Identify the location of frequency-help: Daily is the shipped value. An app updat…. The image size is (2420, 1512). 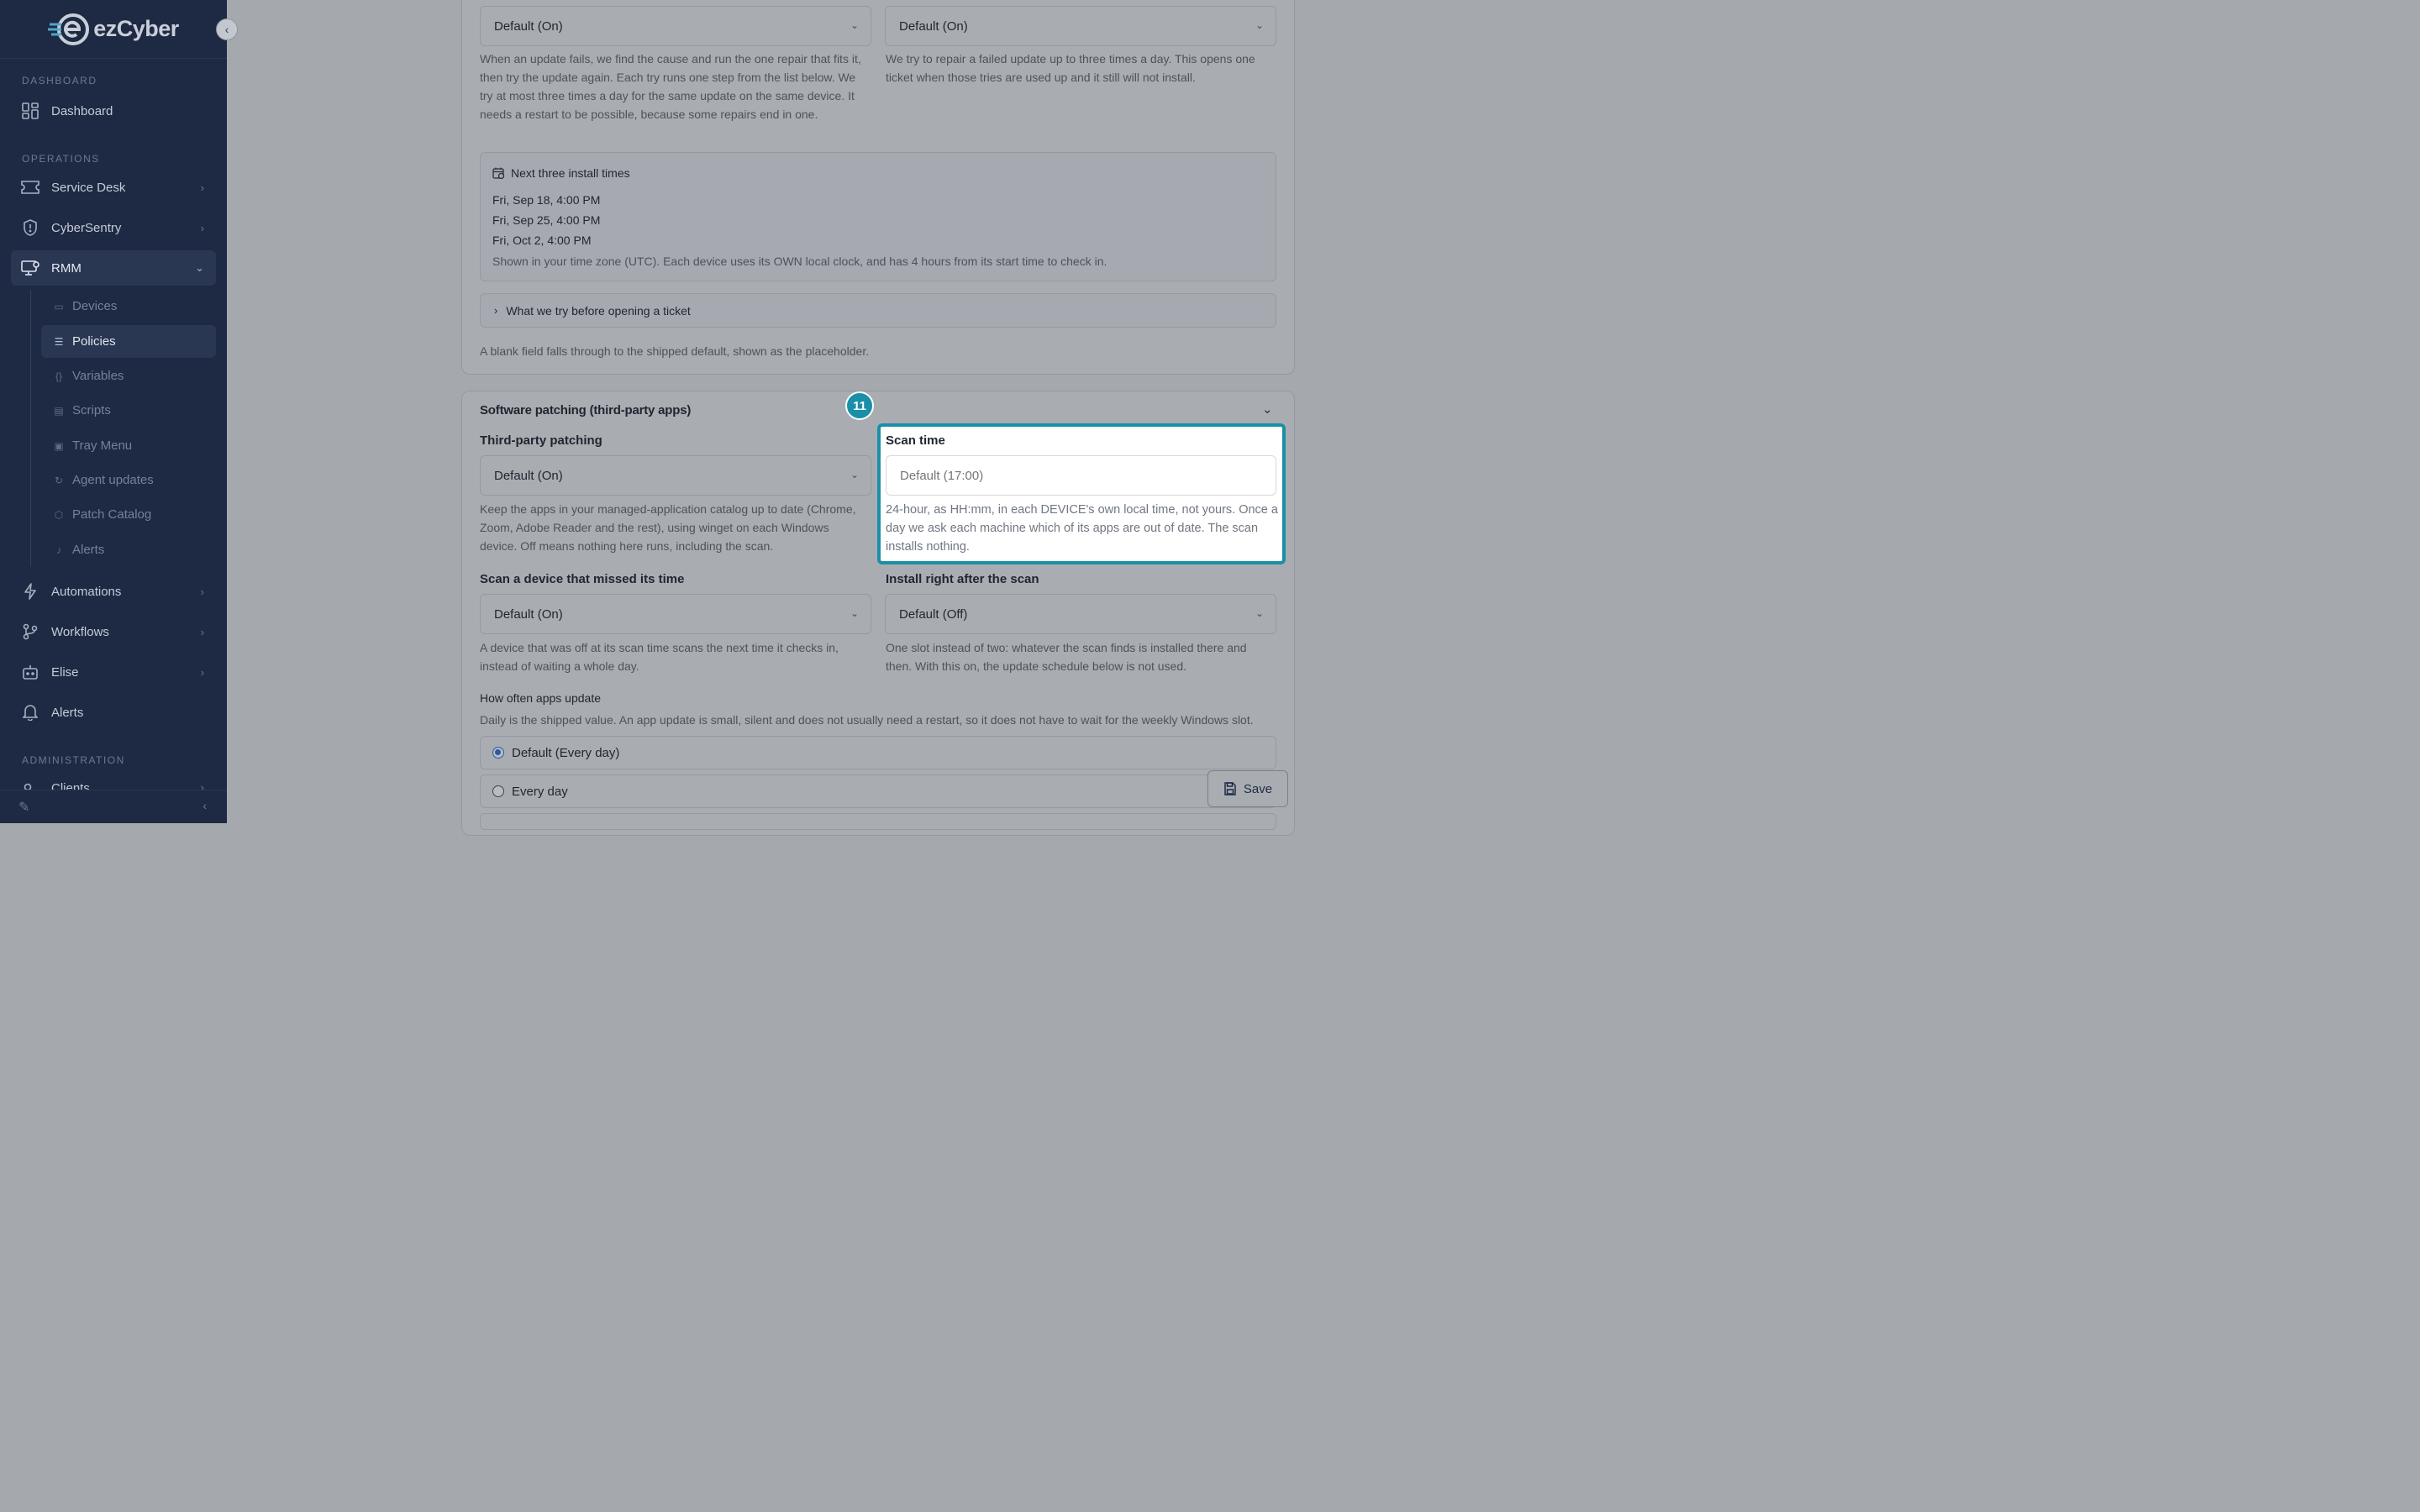
(867, 720).